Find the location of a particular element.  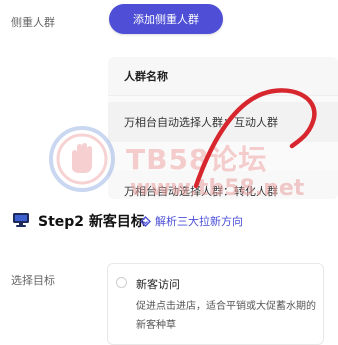

parse-directions-label: 解析三大拉新方向 is located at coordinates (199, 221).